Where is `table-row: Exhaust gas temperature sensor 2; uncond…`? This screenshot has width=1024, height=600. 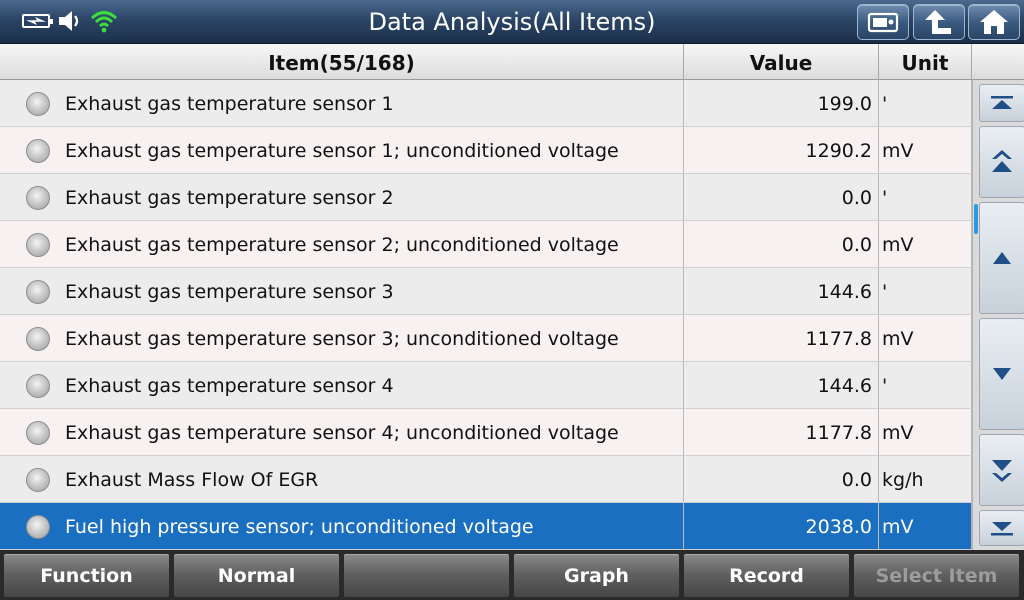 table-row: Exhaust gas temperature sensor 2; uncond… is located at coordinates (486, 244).